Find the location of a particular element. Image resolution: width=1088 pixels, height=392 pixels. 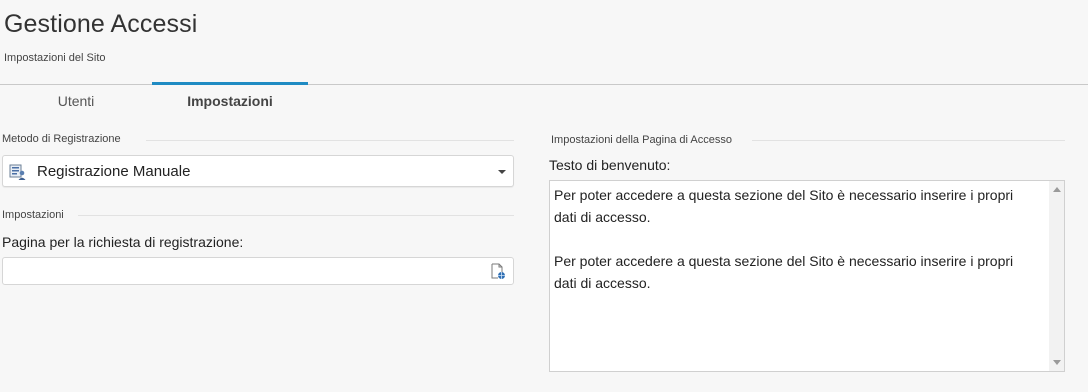

textarea-scrollbar is located at coordinates (1056, 276).